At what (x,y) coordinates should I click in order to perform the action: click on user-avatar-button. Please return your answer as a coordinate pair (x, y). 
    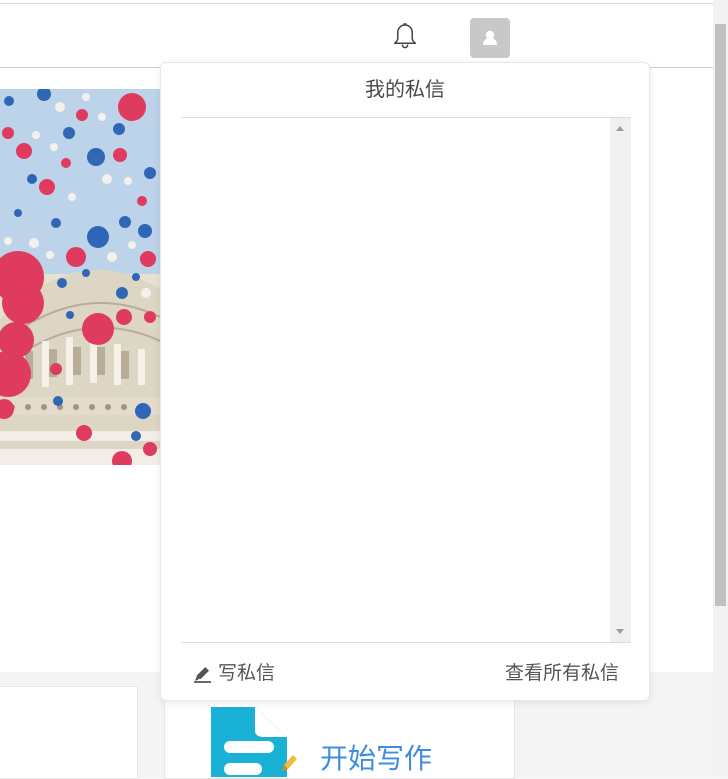
    Looking at the image, I should click on (490, 38).